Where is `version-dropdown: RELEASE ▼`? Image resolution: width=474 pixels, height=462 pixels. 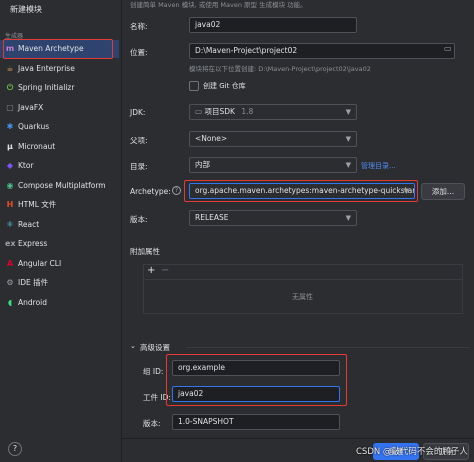 version-dropdown: RELEASE ▼ is located at coordinates (273, 218).